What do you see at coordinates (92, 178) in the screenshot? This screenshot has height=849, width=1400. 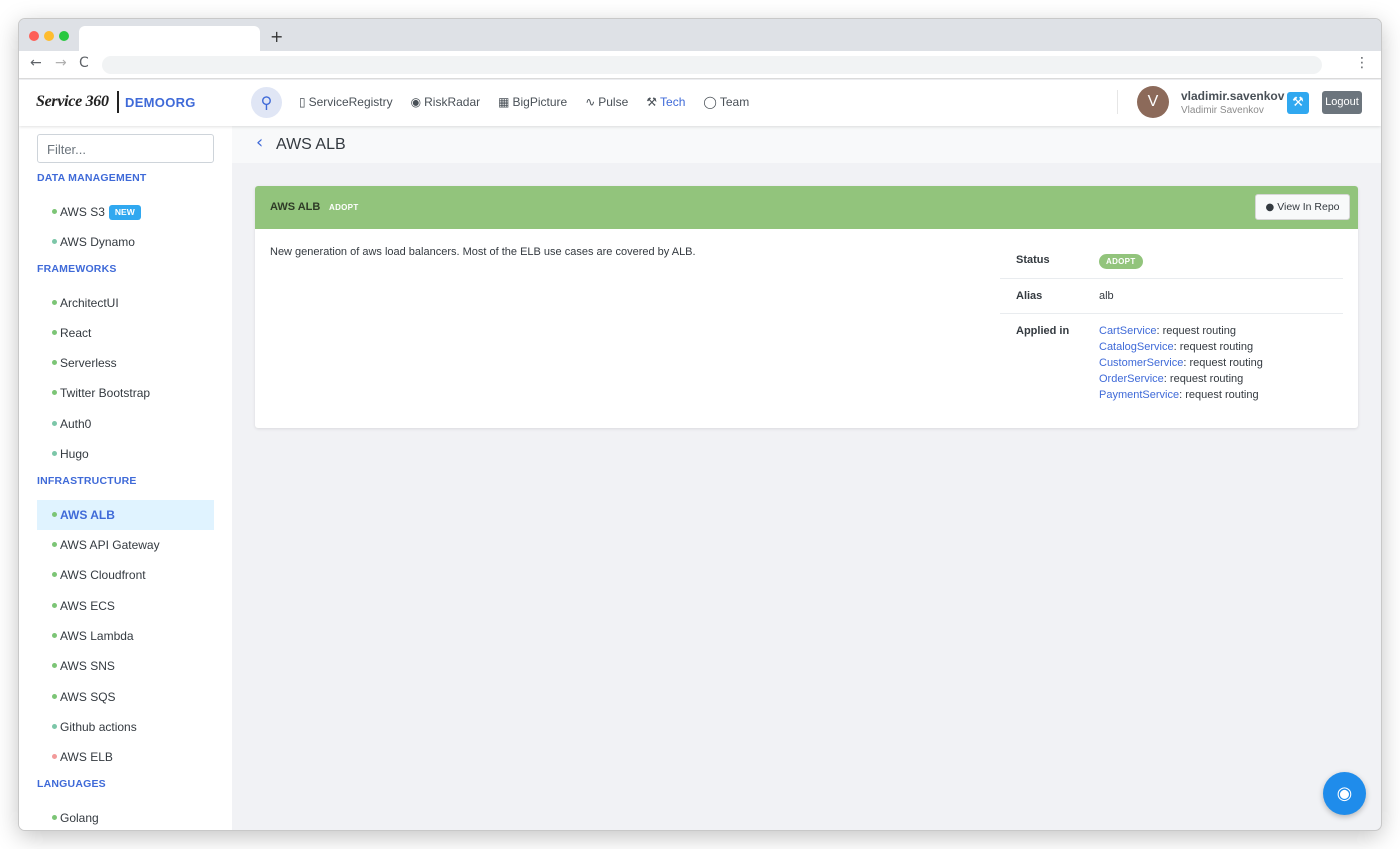 I see `sidebar-group-title: DATA MANAGEMENT` at bounding box center [92, 178].